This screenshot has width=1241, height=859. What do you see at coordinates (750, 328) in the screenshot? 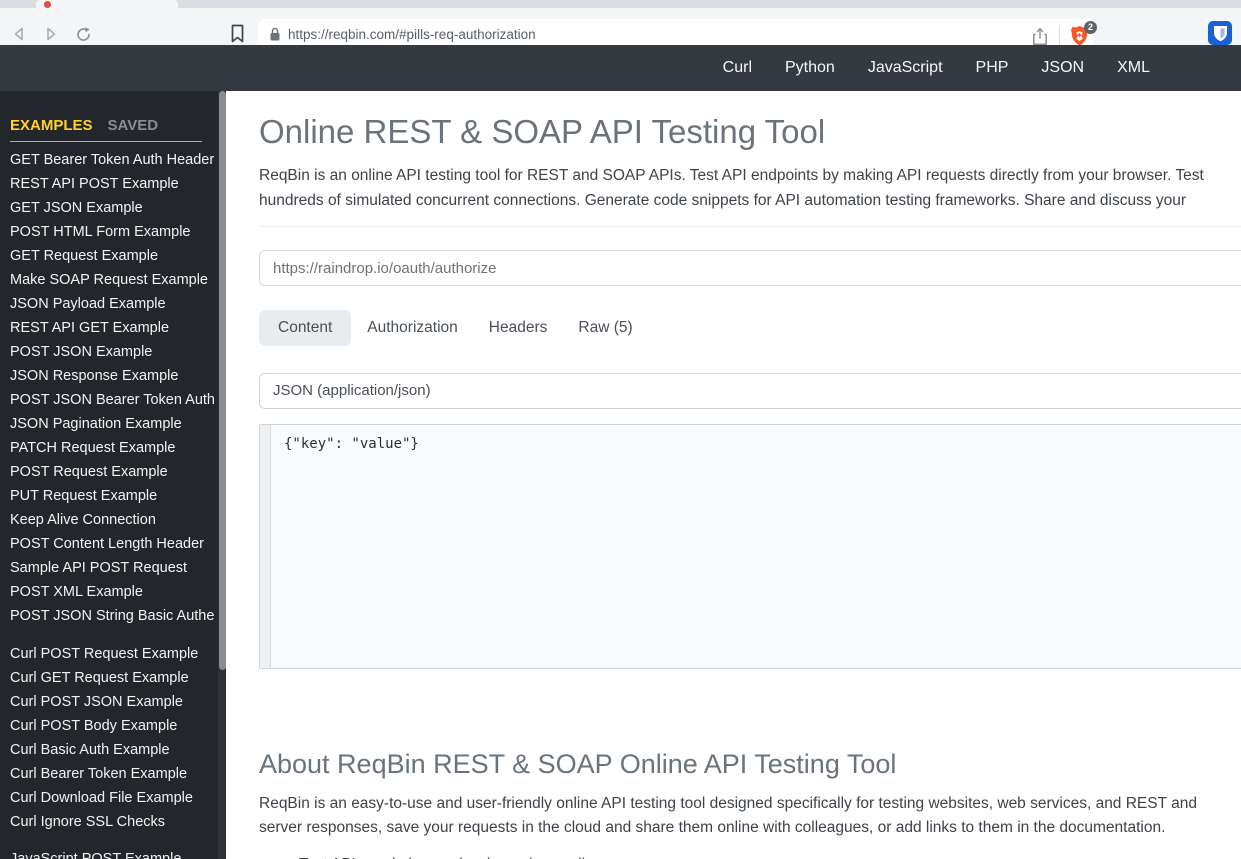
I see `request-tabs: Content Authorization Headers Raw (5)` at bounding box center [750, 328].